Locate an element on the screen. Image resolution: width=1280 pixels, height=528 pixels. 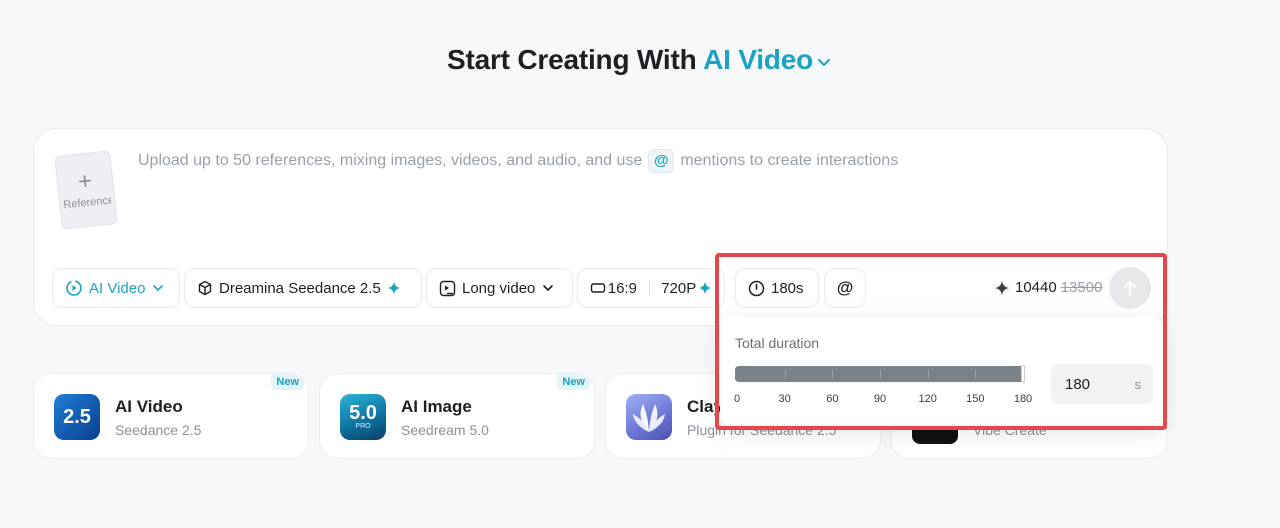
plus-icon: + is located at coordinates (85, 181).